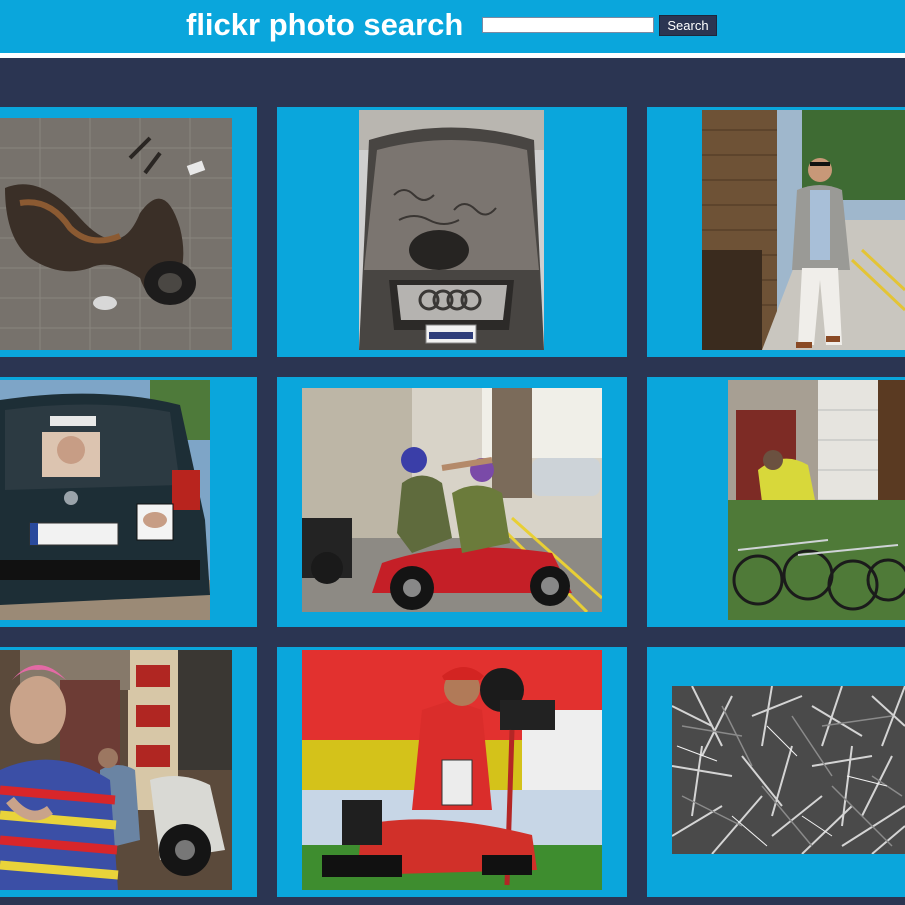 The image size is (905, 905). I want to click on search-button: Search, so click(688, 25).